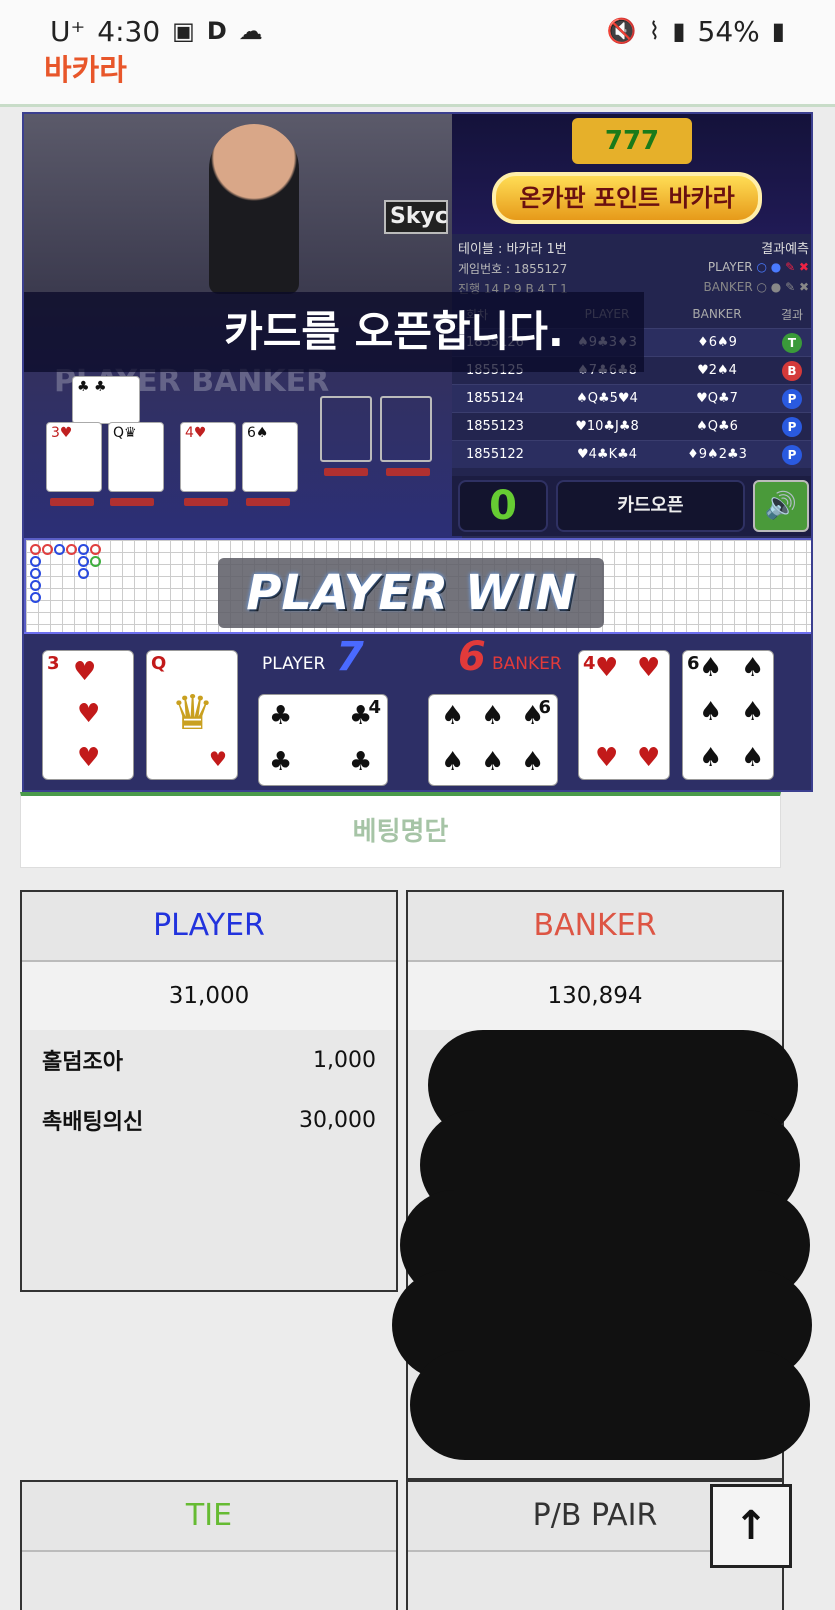 Image resolution: width=835 pixels, height=1610 pixels. I want to click on bet-amount: 30,000, so click(337, 1120).